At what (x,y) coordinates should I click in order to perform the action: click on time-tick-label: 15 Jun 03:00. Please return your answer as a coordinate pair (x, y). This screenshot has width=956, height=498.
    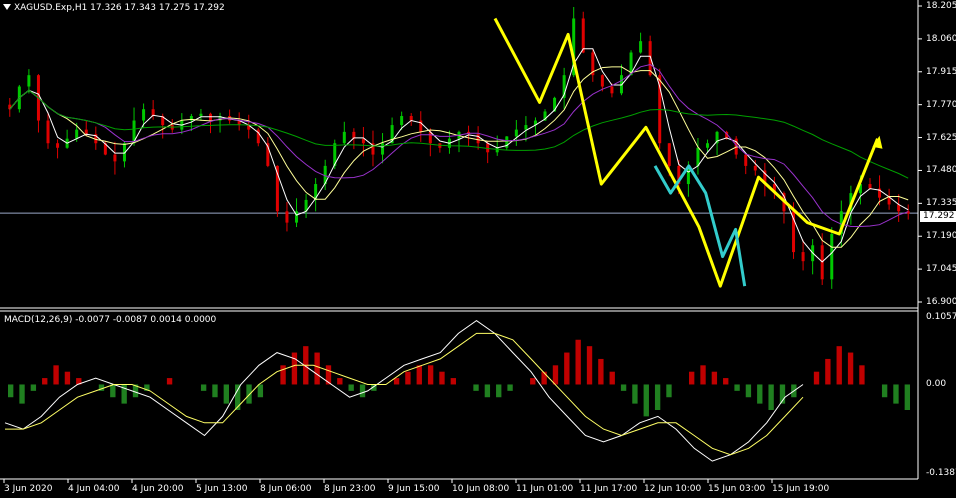
    Looking at the image, I should click on (737, 489).